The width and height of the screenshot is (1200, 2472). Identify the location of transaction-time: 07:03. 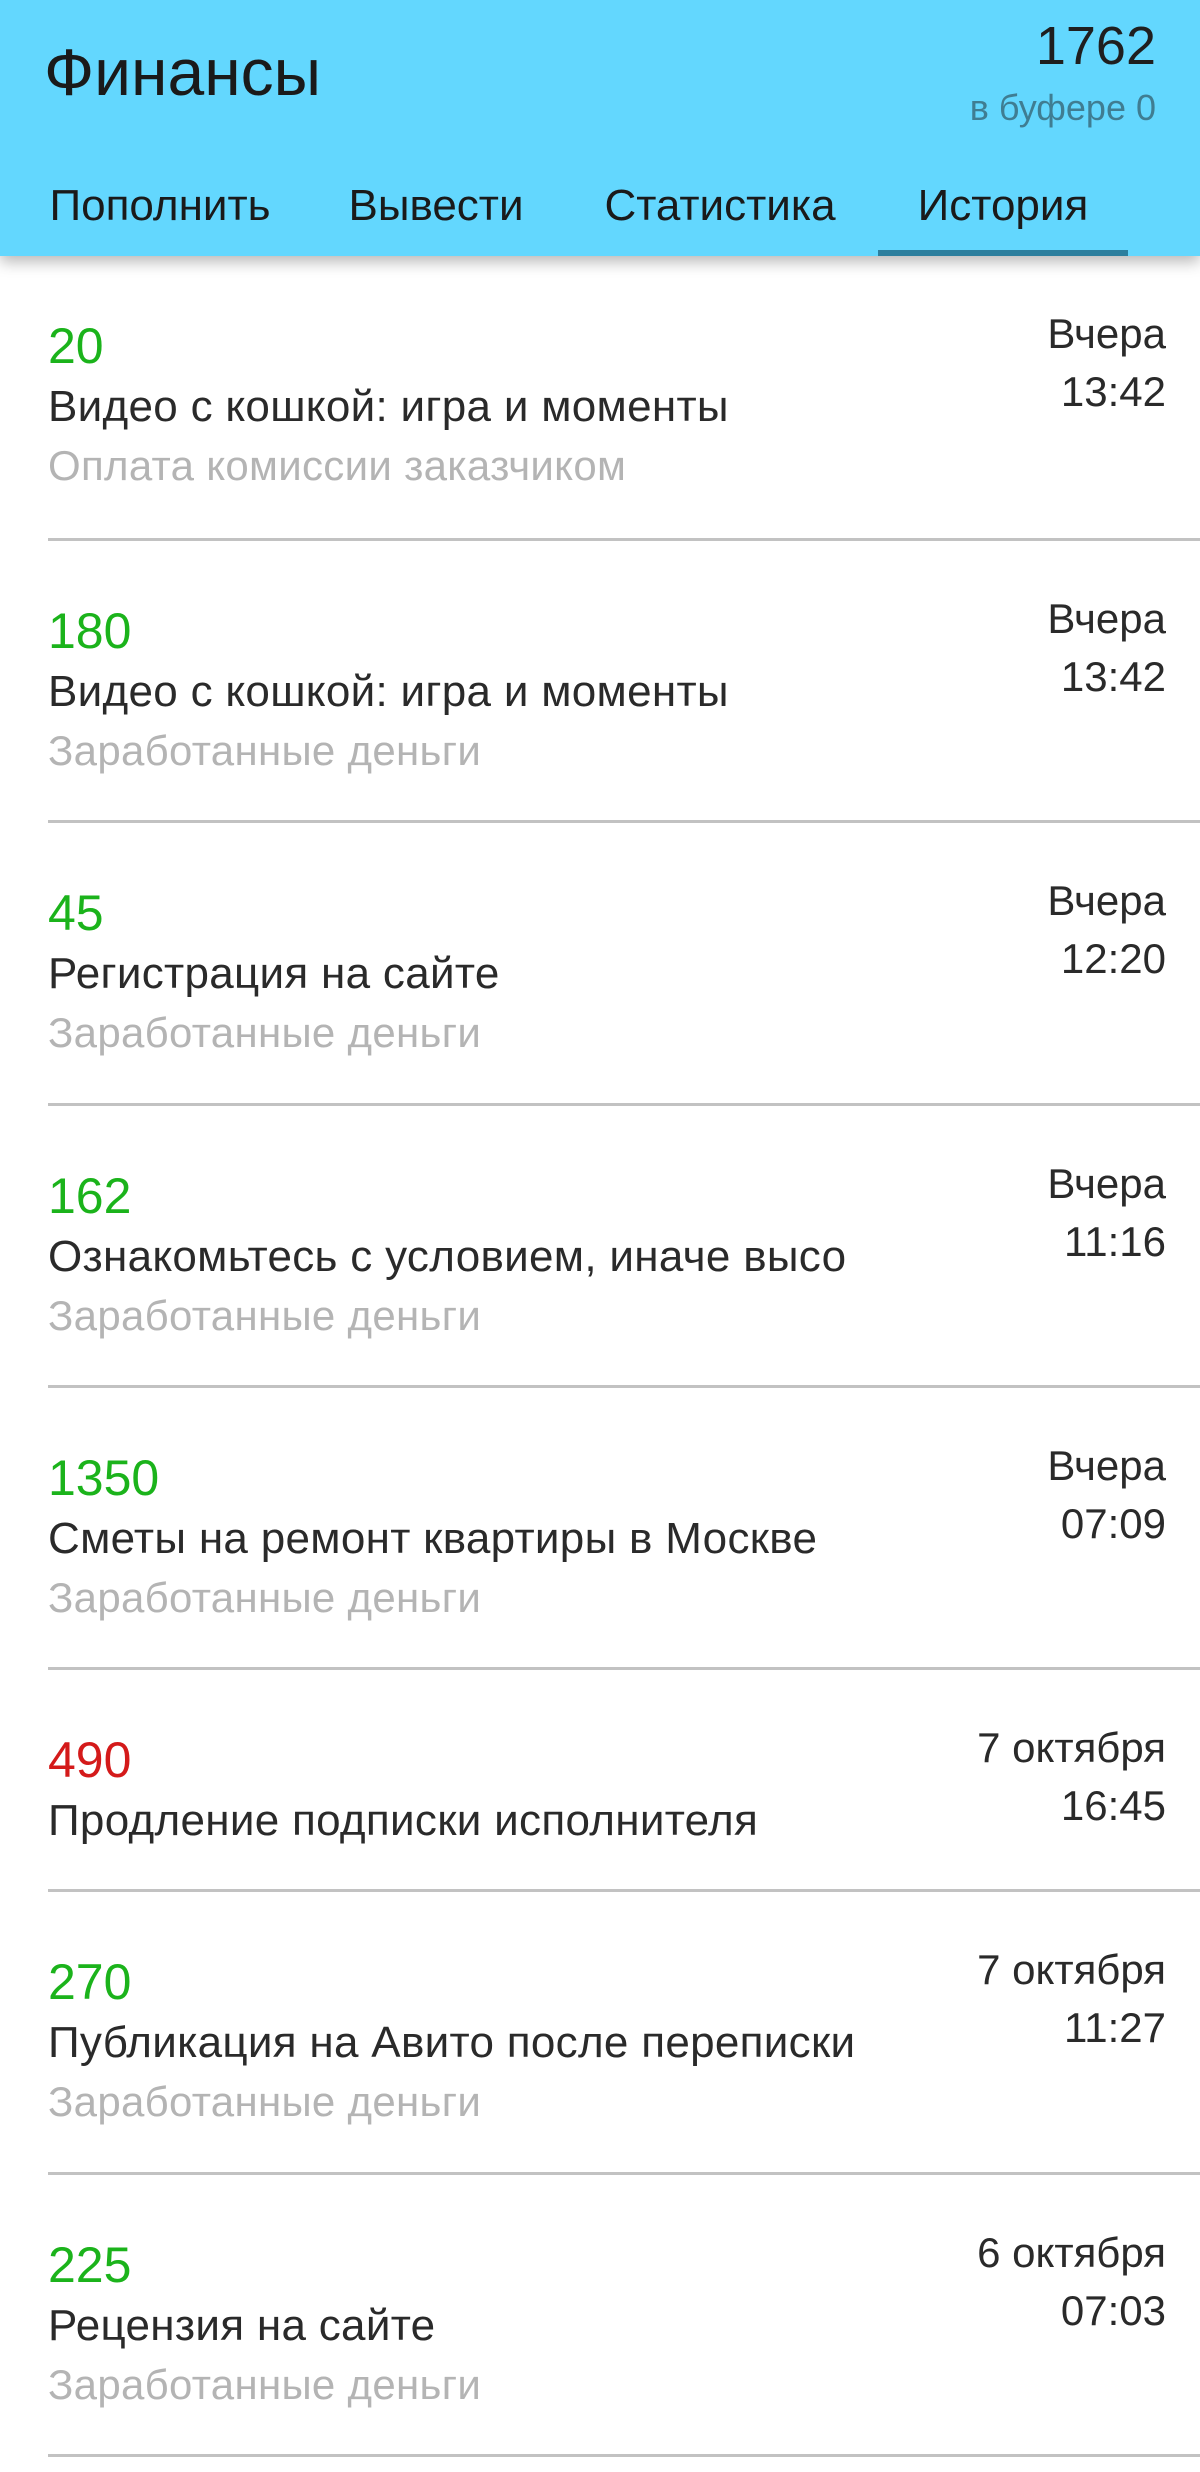
(1113, 2310).